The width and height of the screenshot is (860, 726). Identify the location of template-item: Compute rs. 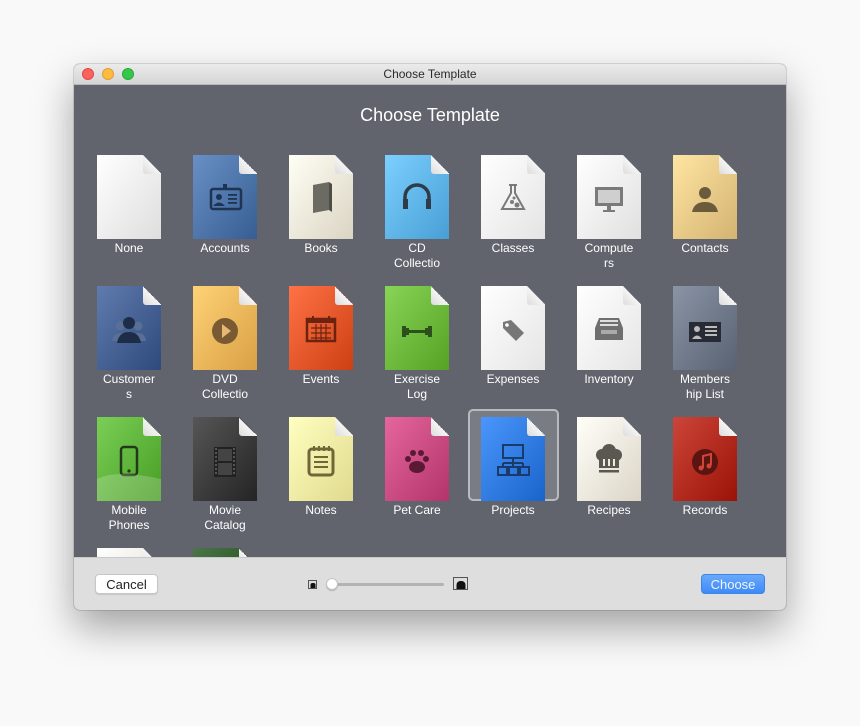
(609, 213).